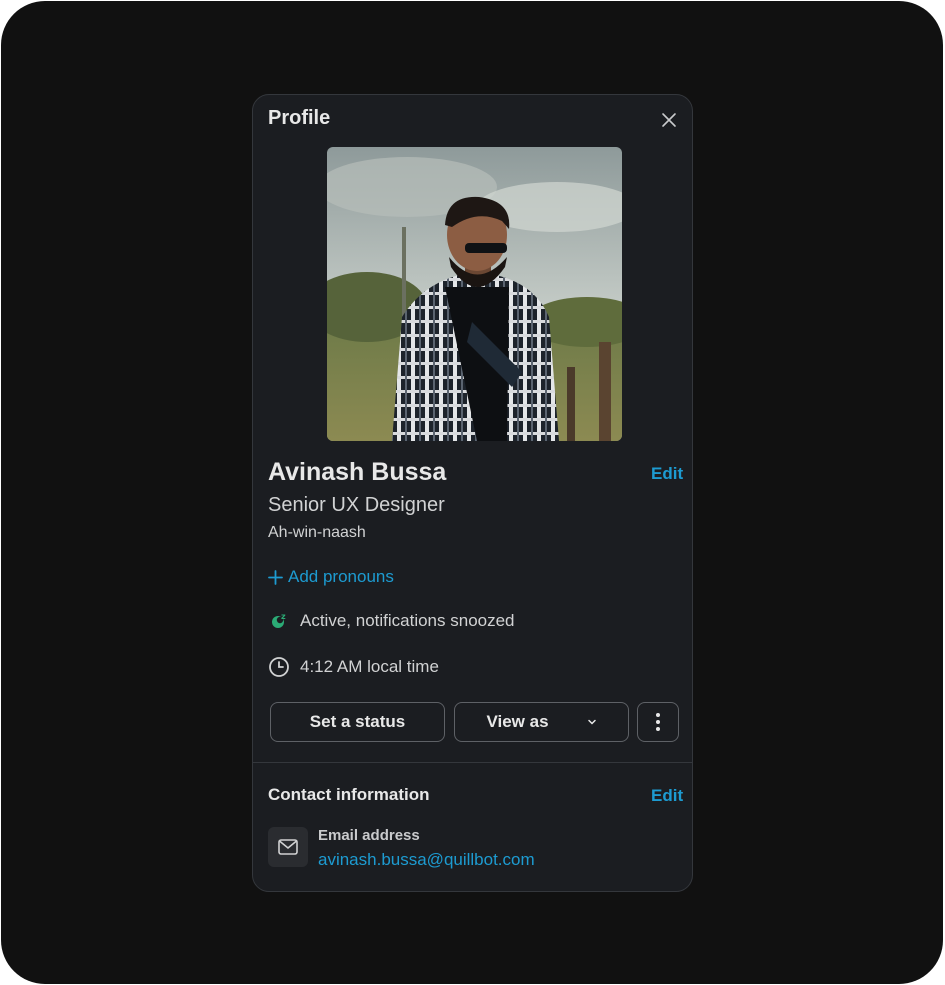 The width and height of the screenshot is (945, 985). What do you see at coordinates (349, 794) in the screenshot?
I see `contact-section-title: Contact information` at bounding box center [349, 794].